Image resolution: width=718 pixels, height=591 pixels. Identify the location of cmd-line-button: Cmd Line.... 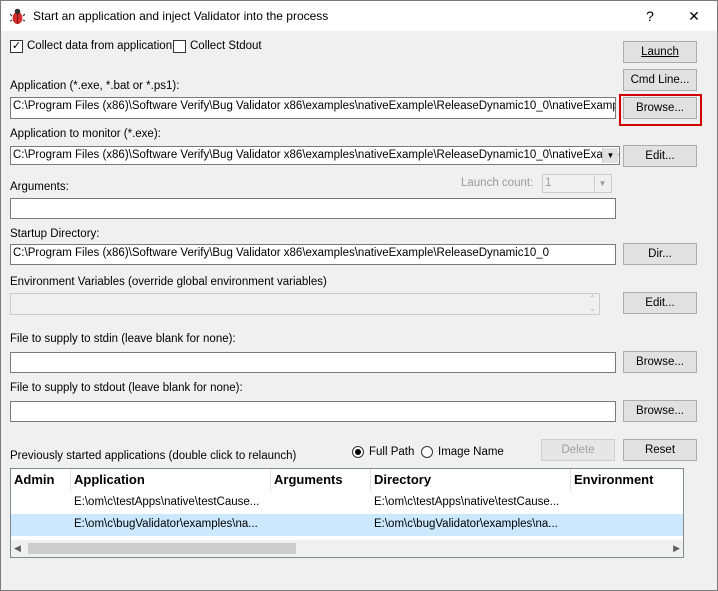
(660, 80).